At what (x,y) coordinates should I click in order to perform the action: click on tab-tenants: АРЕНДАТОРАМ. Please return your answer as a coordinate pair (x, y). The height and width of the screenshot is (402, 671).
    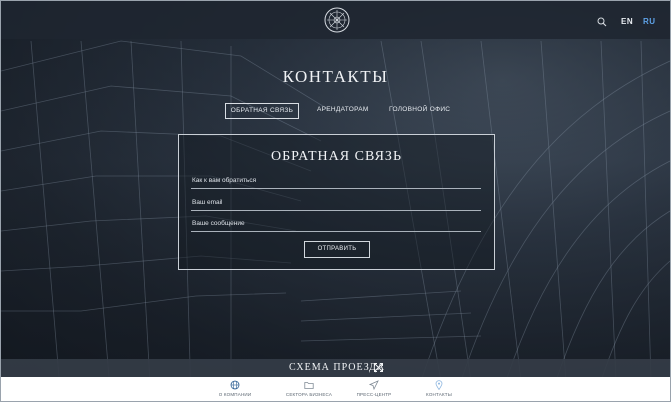
    Looking at the image, I should click on (343, 109).